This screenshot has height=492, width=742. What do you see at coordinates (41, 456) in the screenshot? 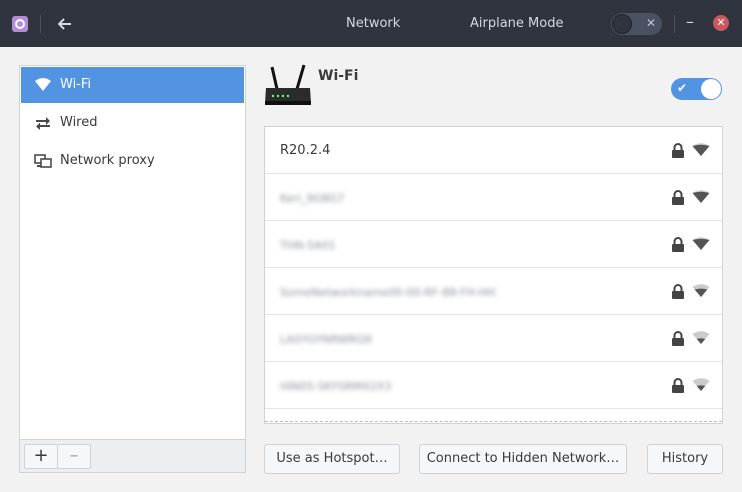
I see `add-connection-button: +` at bounding box center [41, 456].